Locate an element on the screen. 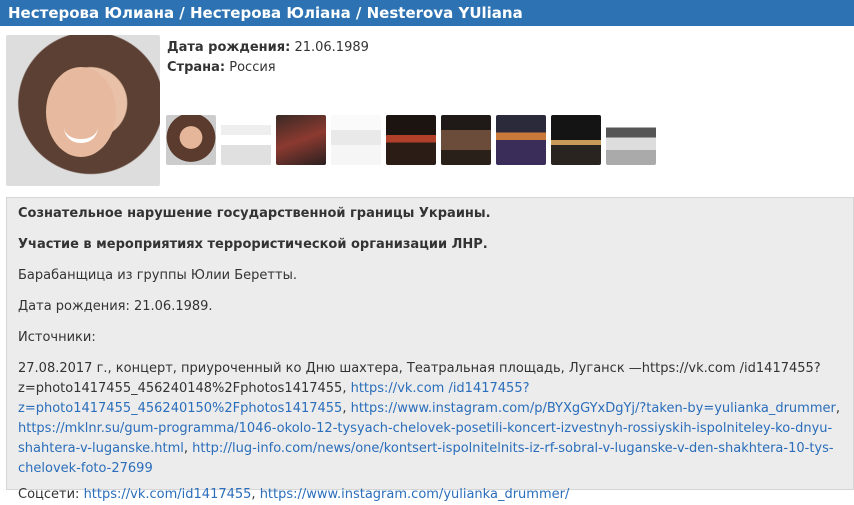 The image size is (854, 505). social-label: Соцсети: is located at coordinates (51, 494).